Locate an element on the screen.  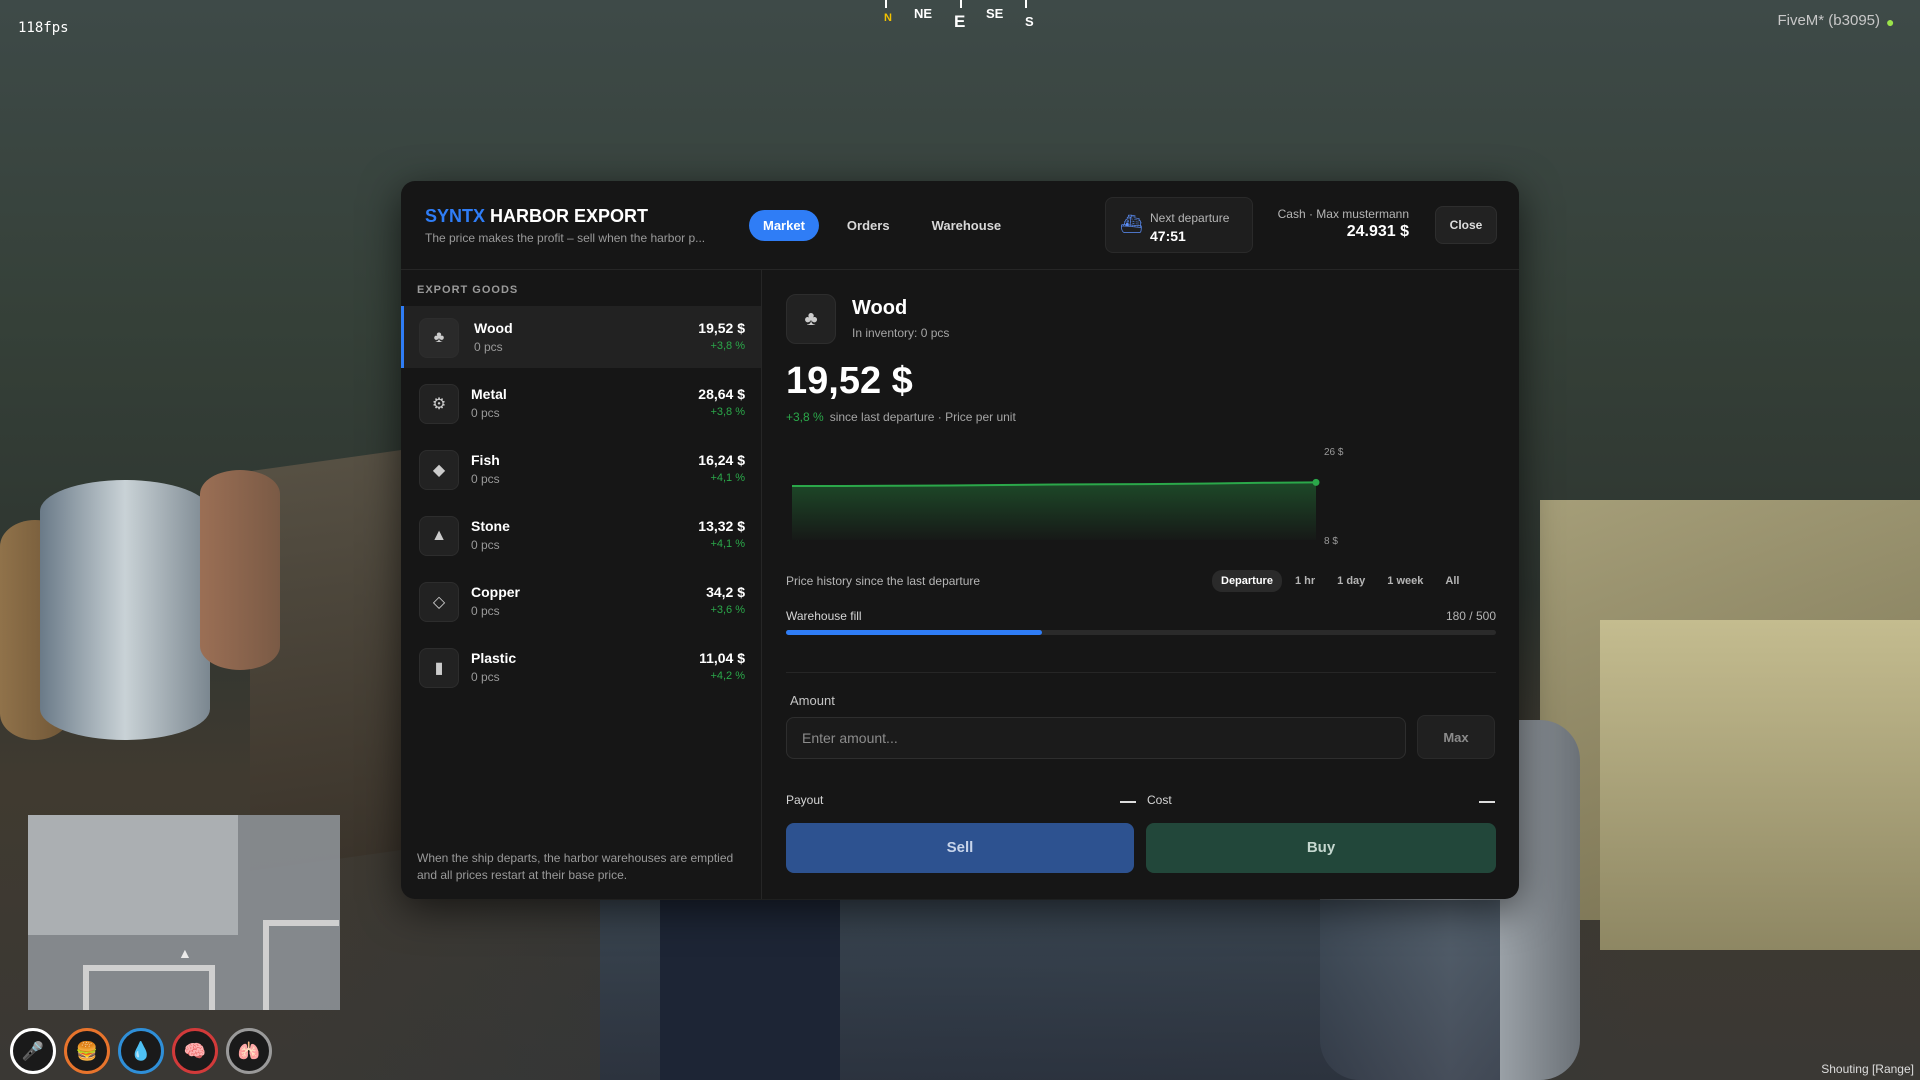
goods-item-plastic: ▮ Plastic 0 pcs 11,04 $ +4,2 % is located at coordinates (581, 667).